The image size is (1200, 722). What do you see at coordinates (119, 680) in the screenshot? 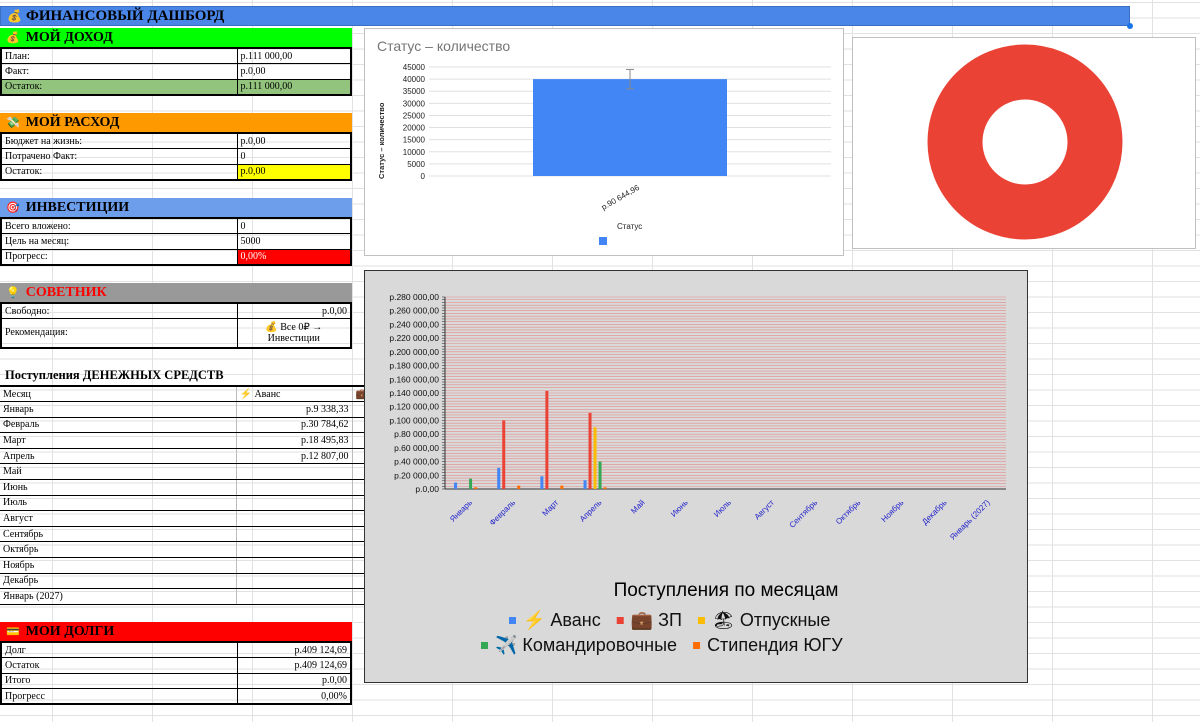
I see `debts-total-label: Итого` at bounding box center [119, 680].